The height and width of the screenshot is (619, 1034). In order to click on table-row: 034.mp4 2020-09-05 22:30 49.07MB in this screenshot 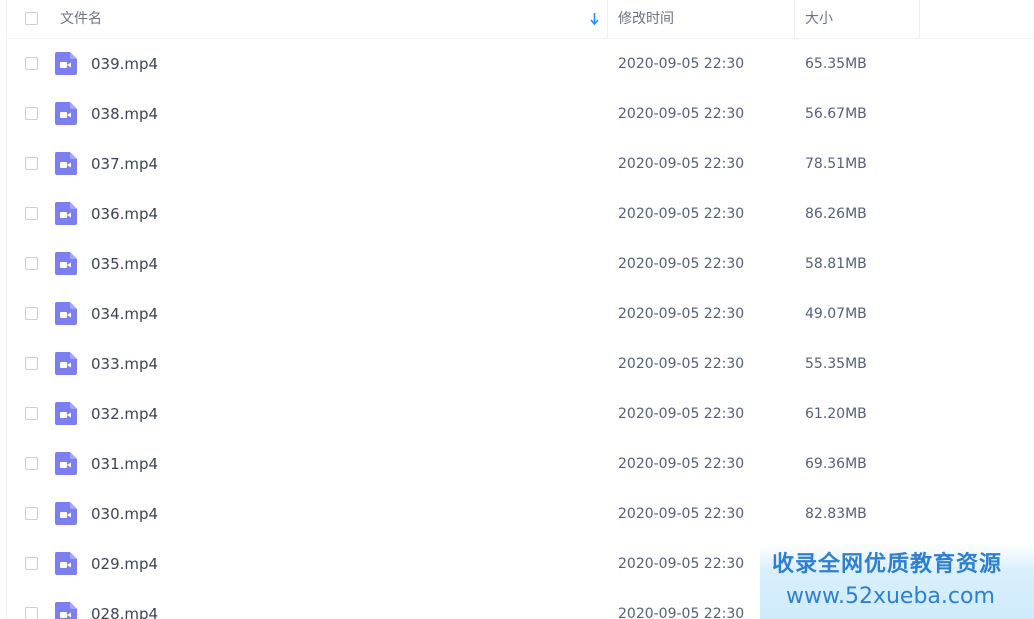, I will do `click(520, 314)`.